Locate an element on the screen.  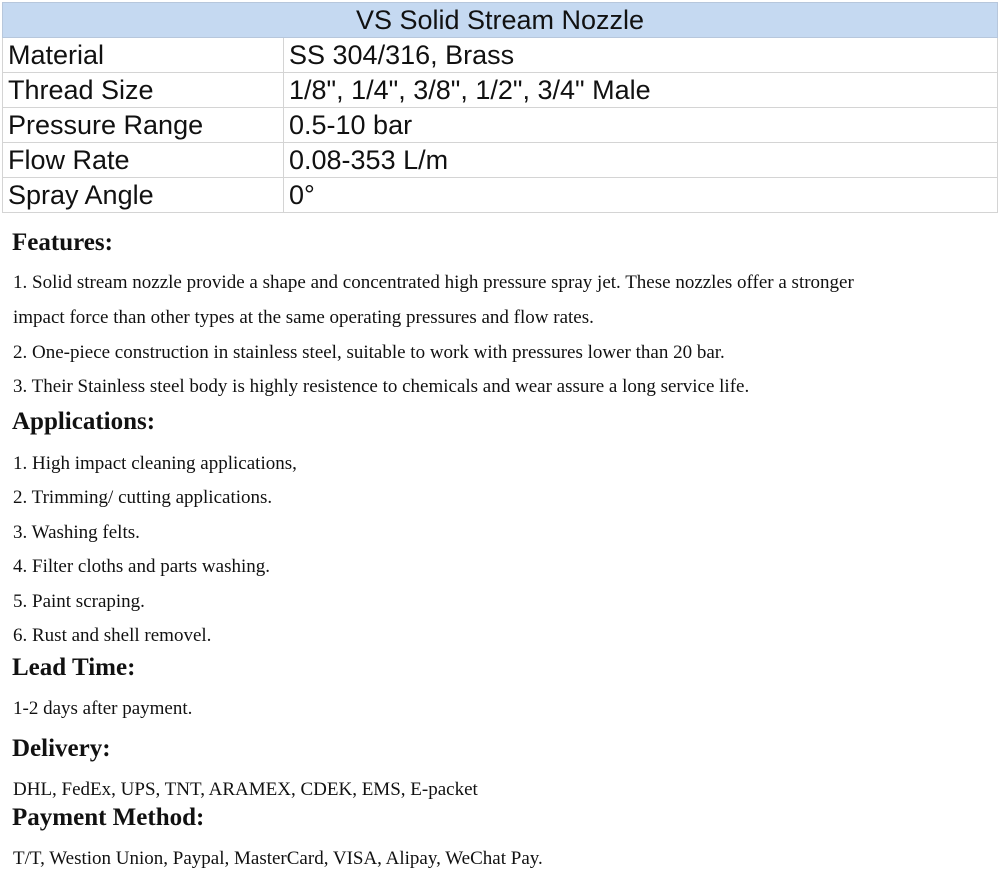
applications-line: 5. Paint scraping. is located at coordinates (79, 601).